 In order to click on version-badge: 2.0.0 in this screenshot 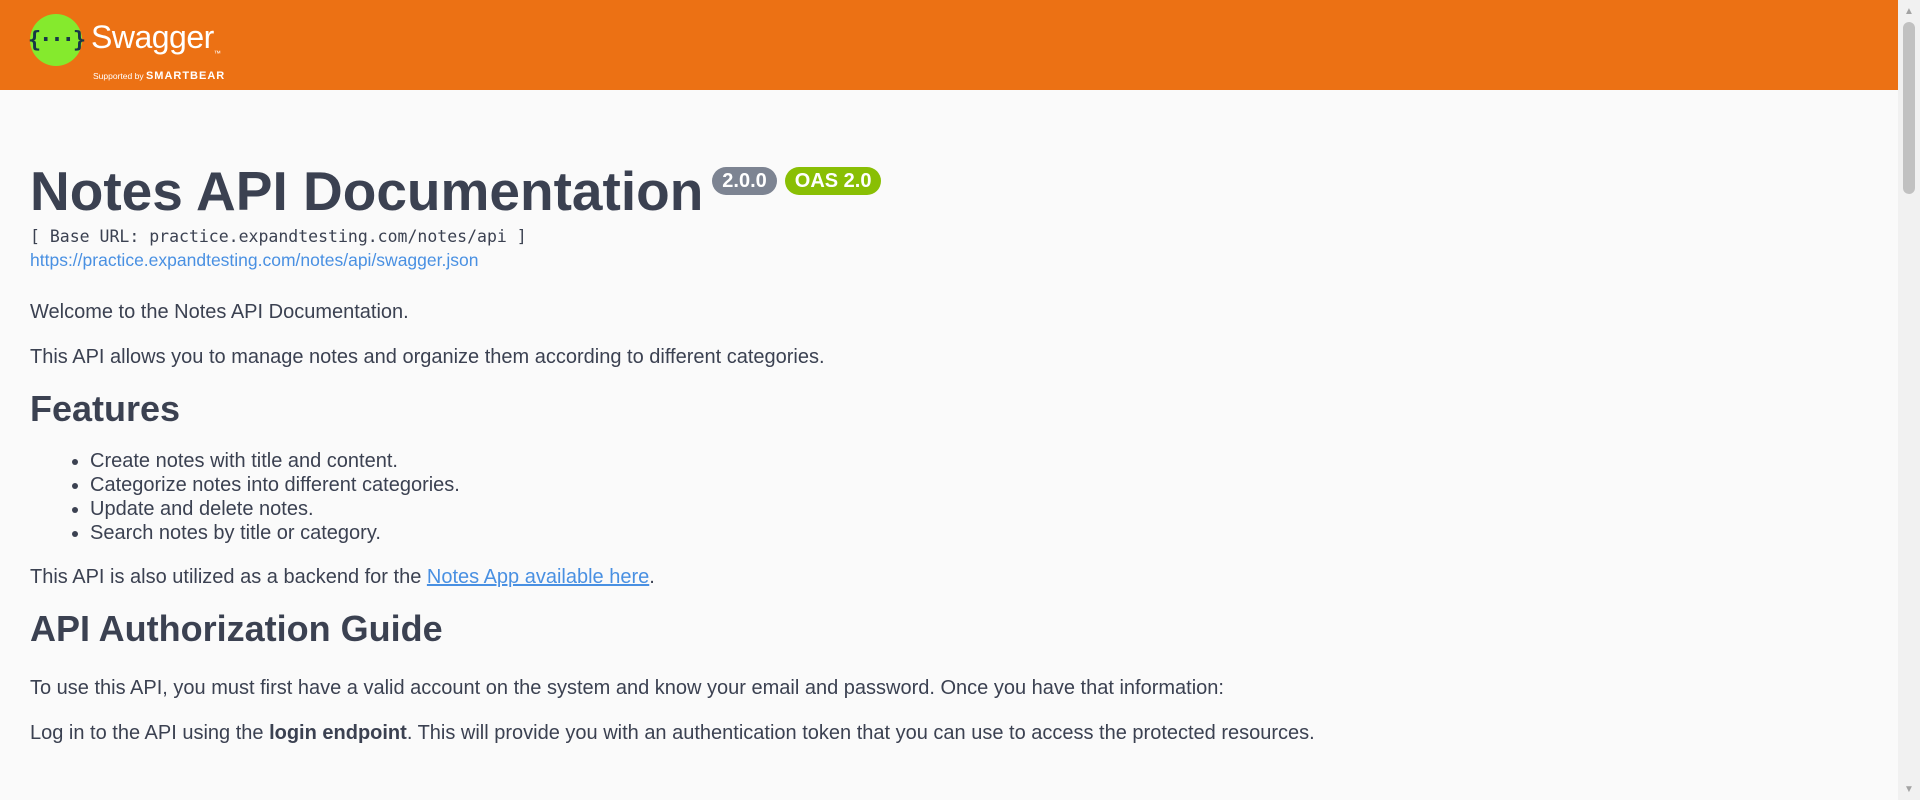, I will do `click(744, 181)`.